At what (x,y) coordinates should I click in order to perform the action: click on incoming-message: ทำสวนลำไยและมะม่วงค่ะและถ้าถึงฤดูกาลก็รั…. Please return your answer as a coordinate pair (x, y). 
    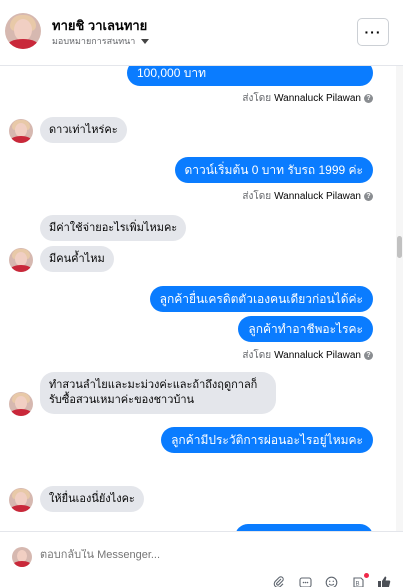
    Looking at the image, I should click on (158, 393).